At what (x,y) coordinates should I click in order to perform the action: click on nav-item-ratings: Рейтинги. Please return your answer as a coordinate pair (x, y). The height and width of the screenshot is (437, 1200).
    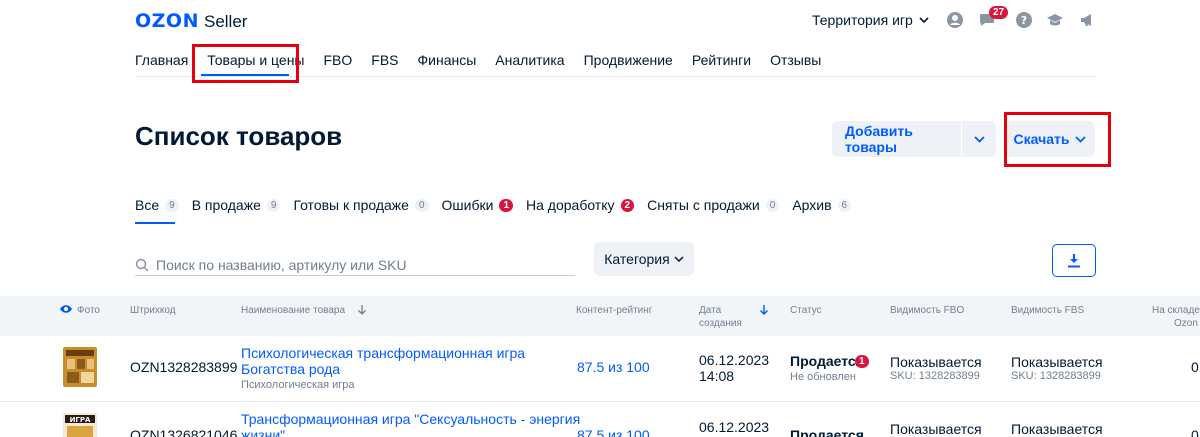
    Looking at the image, I should click on (721, 60).